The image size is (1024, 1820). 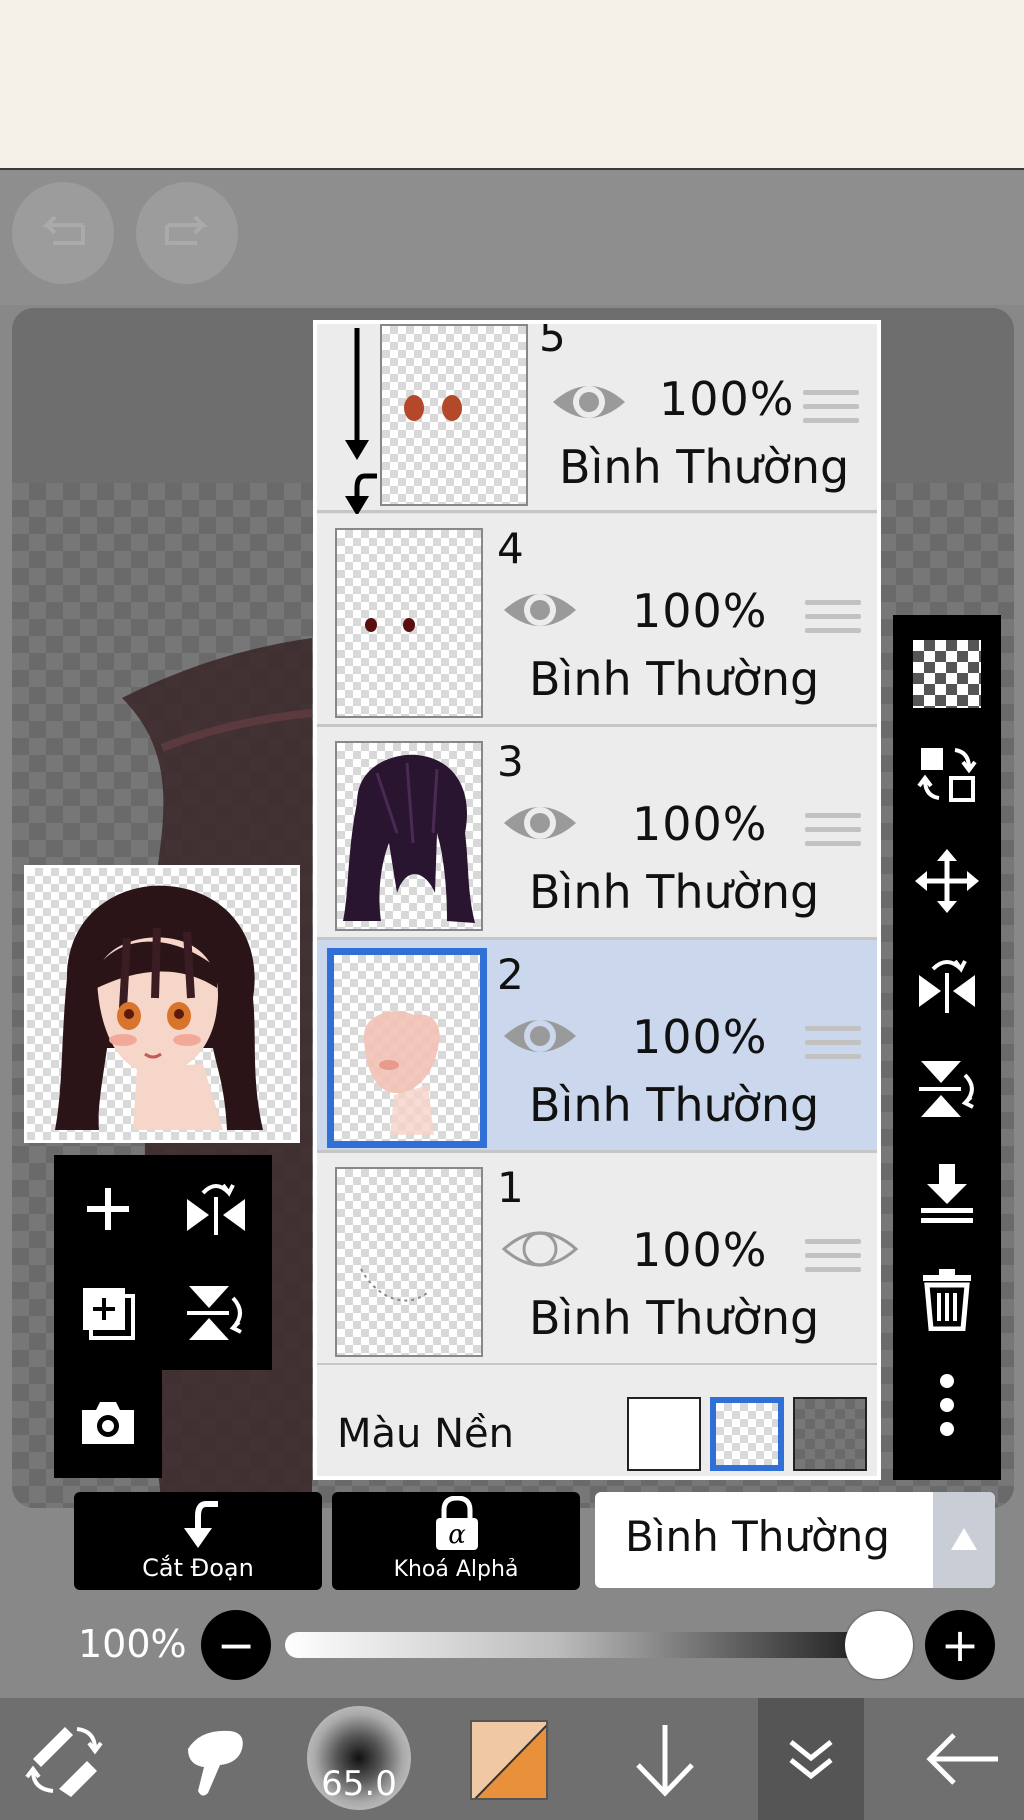 What do you see at coordinates (215, 1759) in the screenshot?
I see `smudge-finger-icon` at bounding box center [215, 1759].